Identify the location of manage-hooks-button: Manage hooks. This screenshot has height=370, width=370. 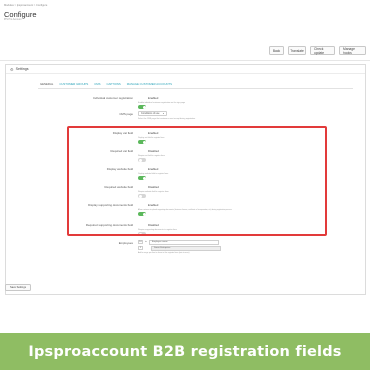
(352, 50).